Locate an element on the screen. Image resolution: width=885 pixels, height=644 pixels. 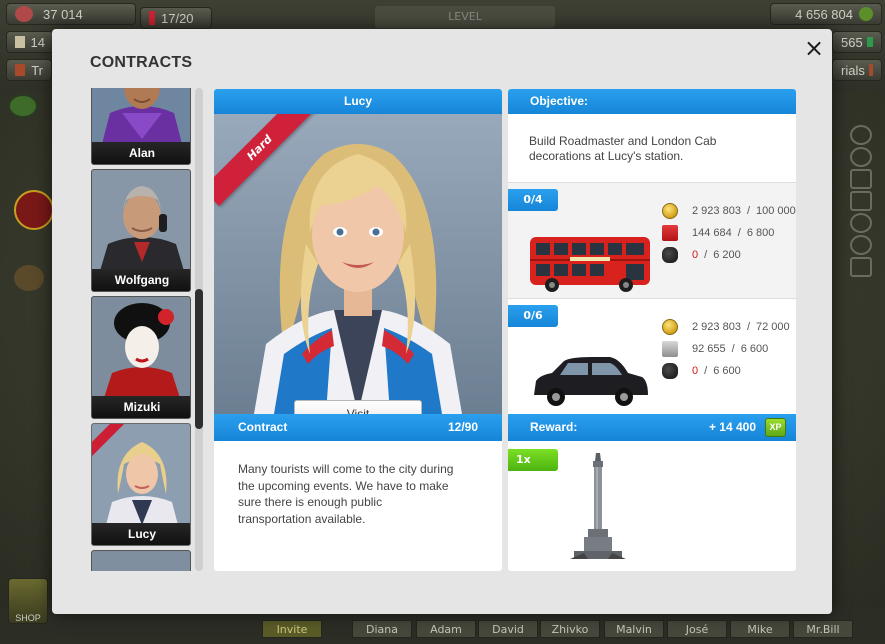
contract-progress-bar: Contract 12/90 is located at coordinates (358, 427).